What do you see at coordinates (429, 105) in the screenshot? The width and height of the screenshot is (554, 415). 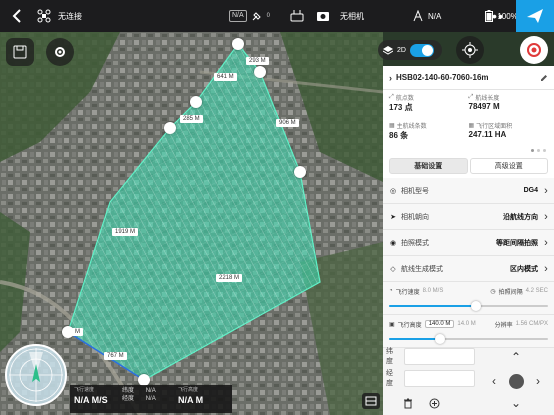 I see `stat-waypoints: ⤢ 航点数 173 点` at bounding box center [429, 105].